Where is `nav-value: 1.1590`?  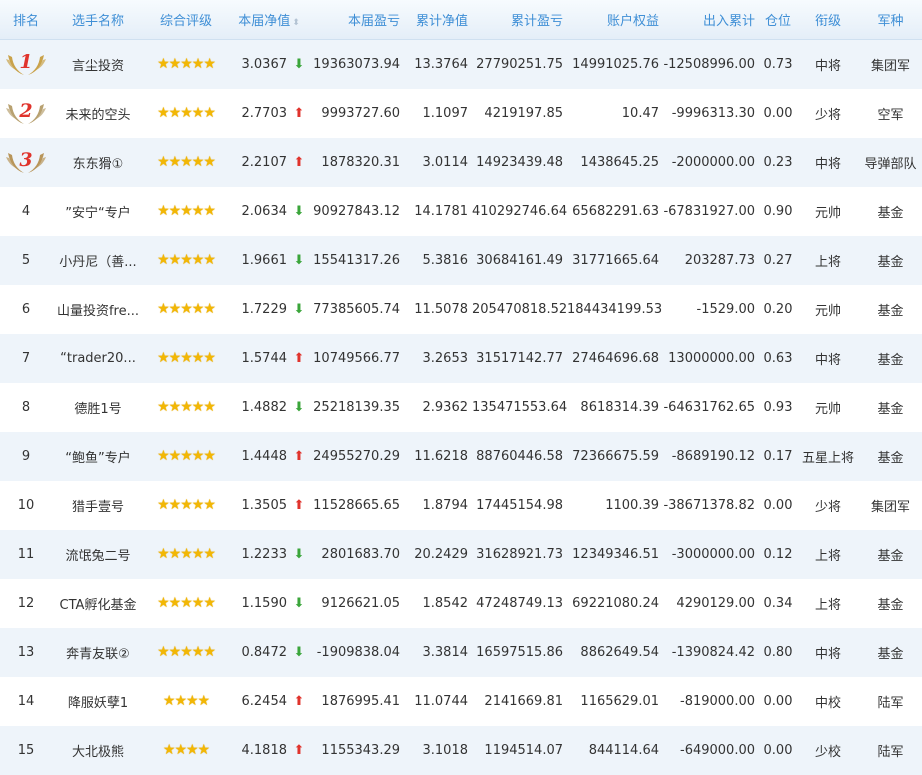 nav-value: 1.1590 is located at coordinates (264, 603).